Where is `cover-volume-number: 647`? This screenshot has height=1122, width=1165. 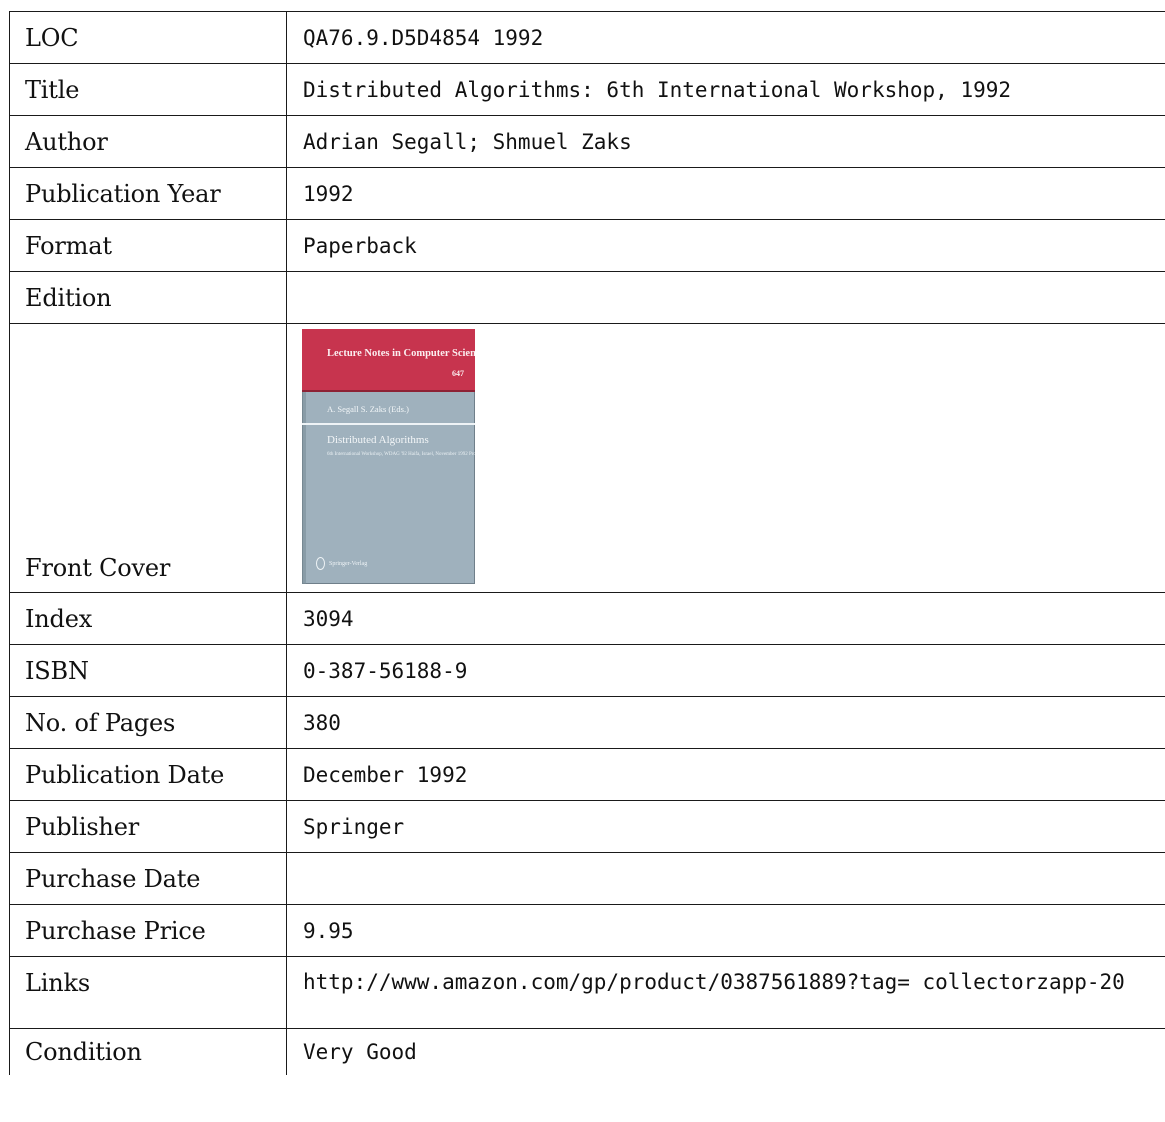 cover-volume-number: 647 is located at coordinates (458, 373).